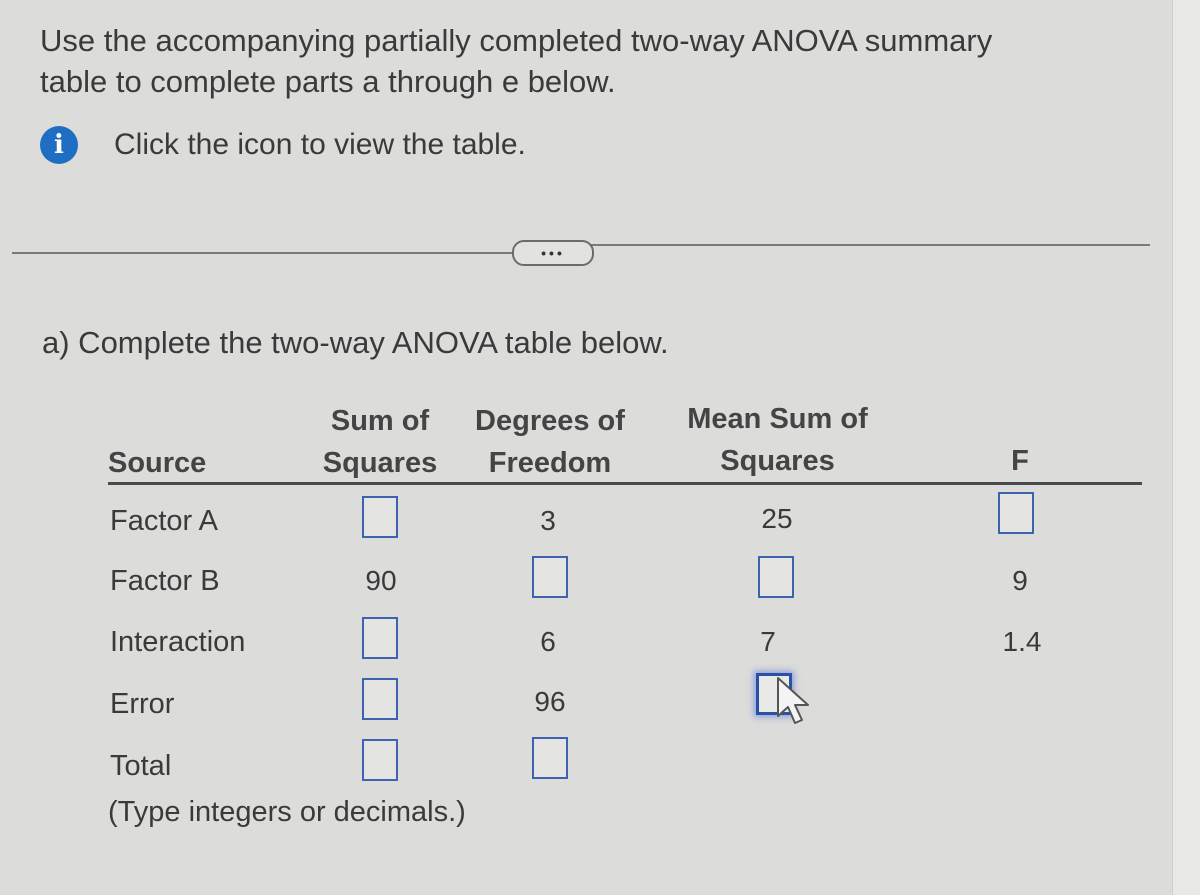  Describe the element at coordinates (777, 419) in the screenshot. I see `header-ms-line-1: Mean Sum of` at that location.